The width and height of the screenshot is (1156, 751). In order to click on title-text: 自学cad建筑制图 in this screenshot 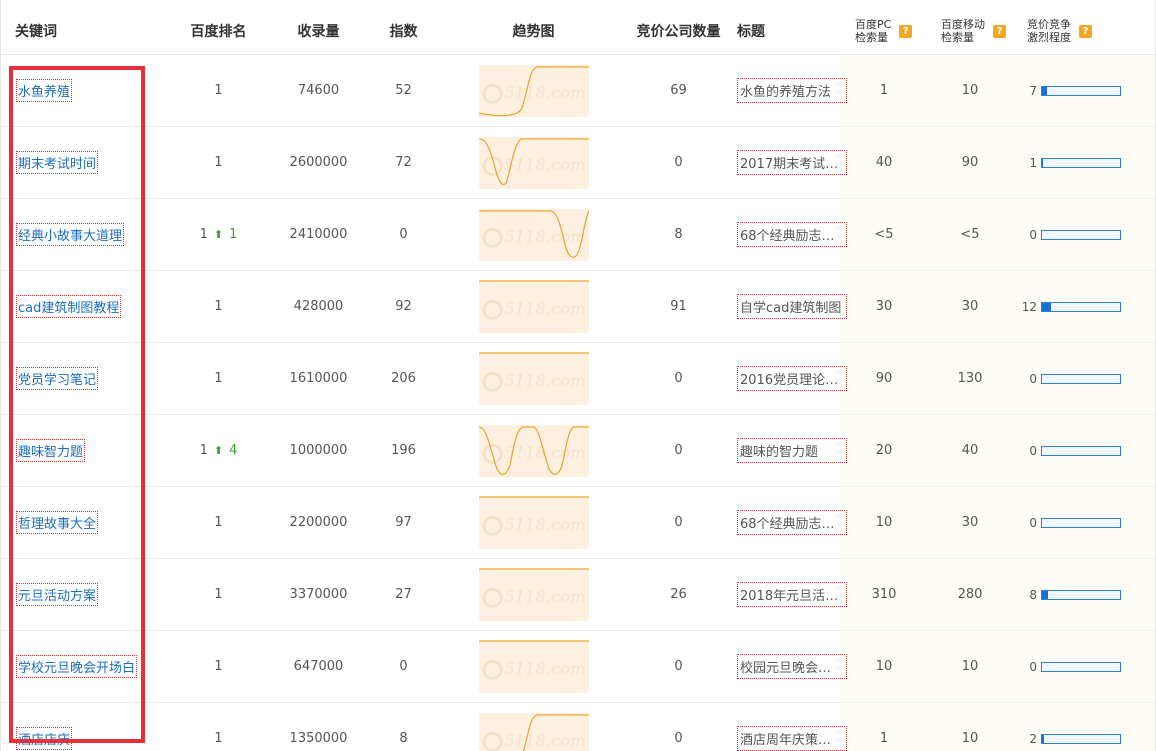, I will do `click(792, 306)`.